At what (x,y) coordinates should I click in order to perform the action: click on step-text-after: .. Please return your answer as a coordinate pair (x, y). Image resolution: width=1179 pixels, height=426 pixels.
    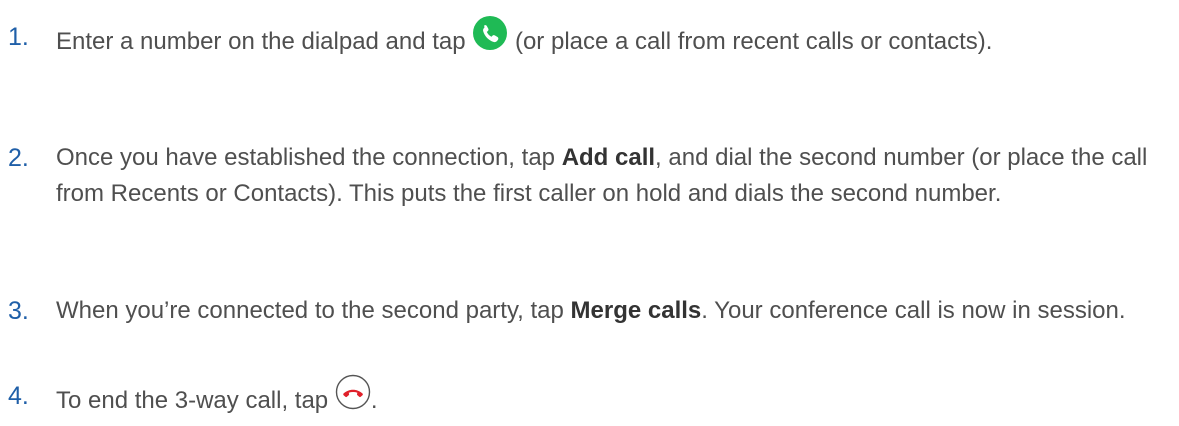
    Looking at the image, I should click on (374, 400).